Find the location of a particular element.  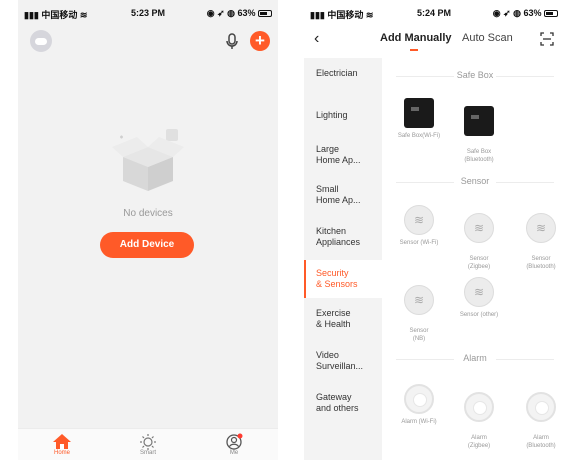

device-sensor-zigbee: ≋ Sensor (Zigbee) is located at coordinates (479, 238).